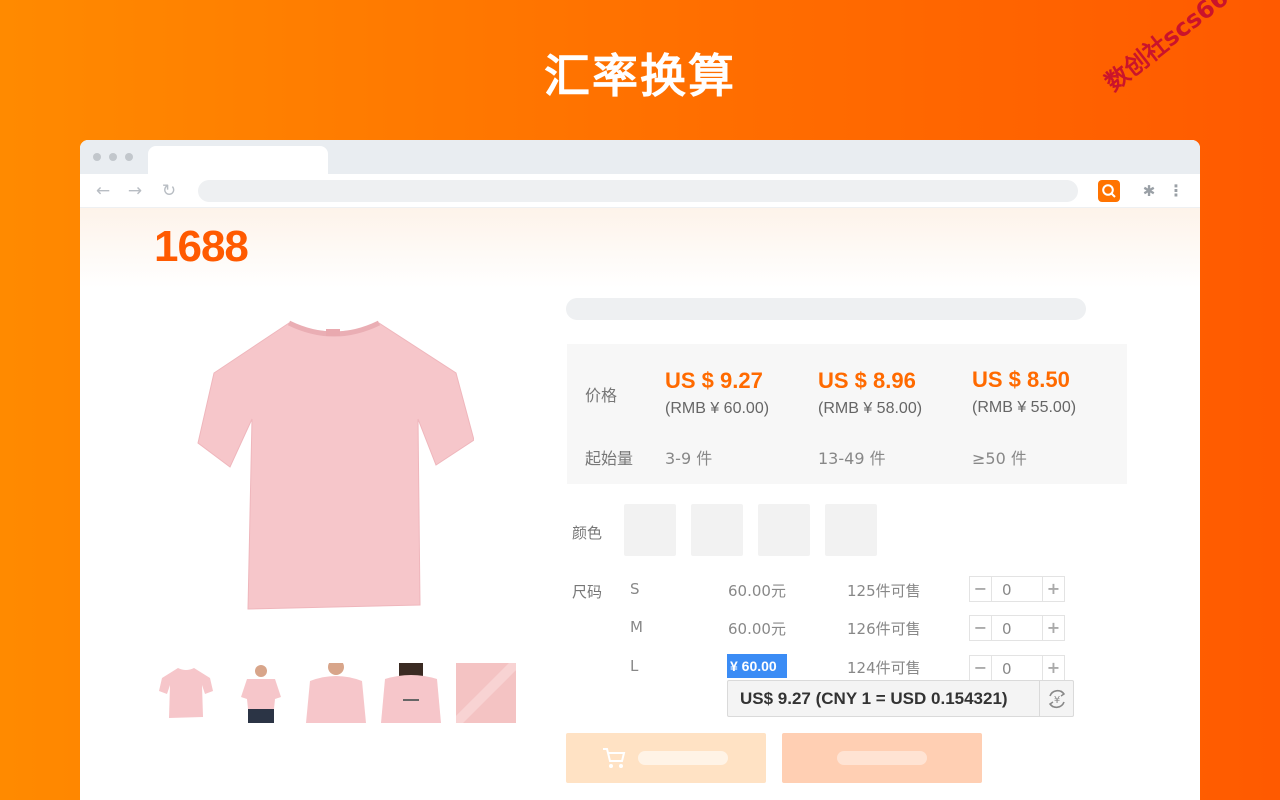 The image size is (1280, 800). What do you see at coordinates (640, 73) in the screenshot?
I see `hero-title: 汇率换算` at bounding box center [640, 73].